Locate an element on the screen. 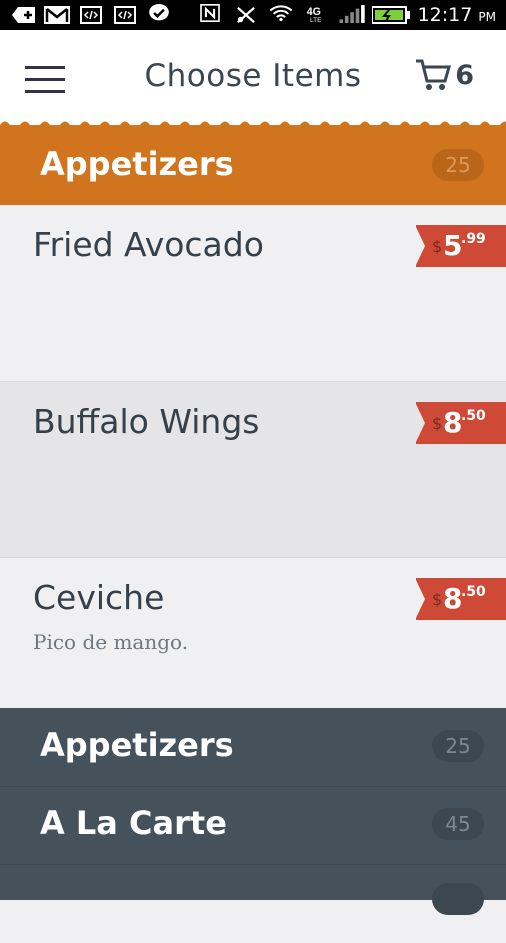  cart-count: 6 is located at coordinates (464, 75).